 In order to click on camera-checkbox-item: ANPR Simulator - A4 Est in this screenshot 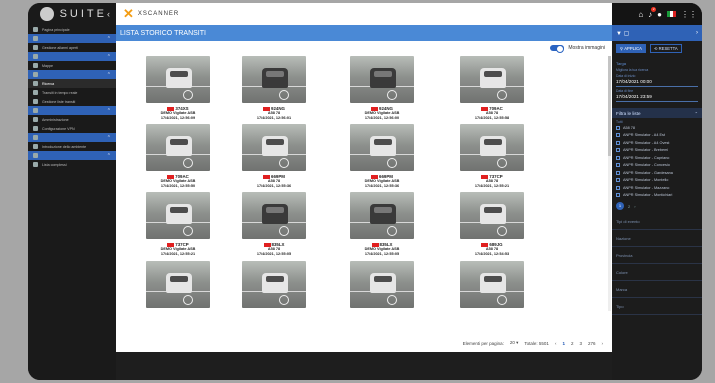, I will do `click(657, 136)`.